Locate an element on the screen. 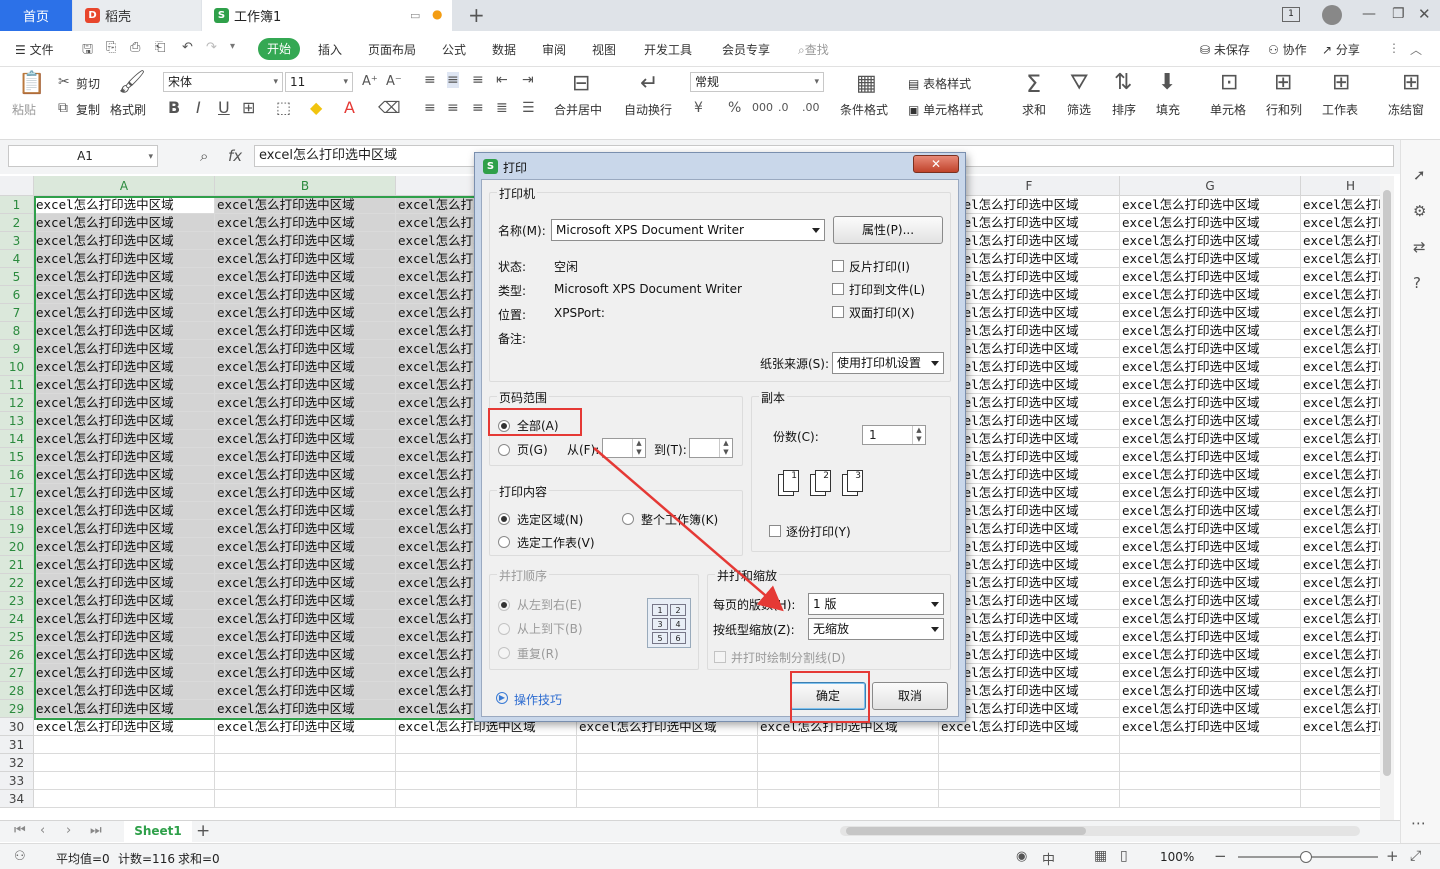 Image resolution: width=1440 pixels, height=869 pixels. annotation-arrow is located at coordinates (688, 529).